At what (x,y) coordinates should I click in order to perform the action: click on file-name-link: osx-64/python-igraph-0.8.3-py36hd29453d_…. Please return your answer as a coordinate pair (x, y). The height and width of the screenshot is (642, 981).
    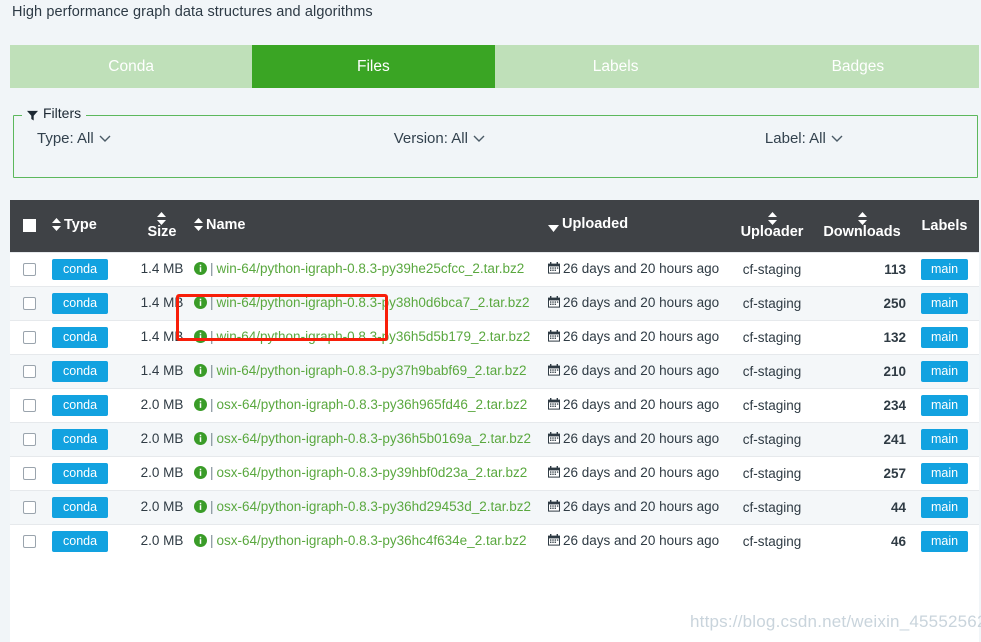
    Looking at the image, I should click on (374, 506).